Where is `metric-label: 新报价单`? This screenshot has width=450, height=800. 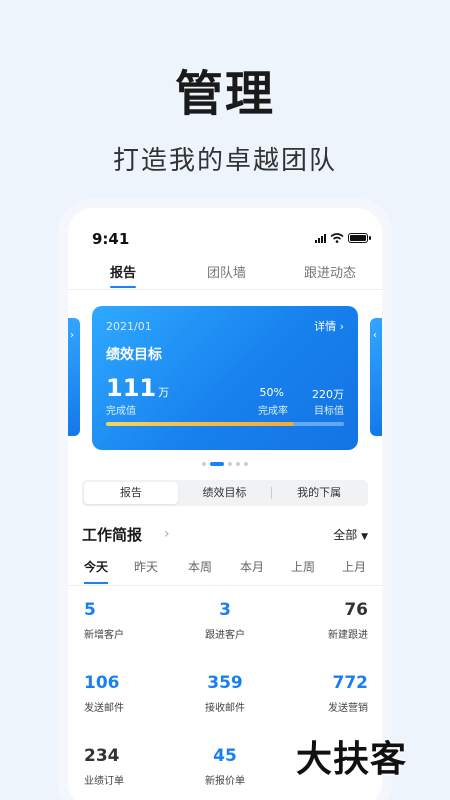
metric-label: 新报价单 is located at coordinates (225, 781).